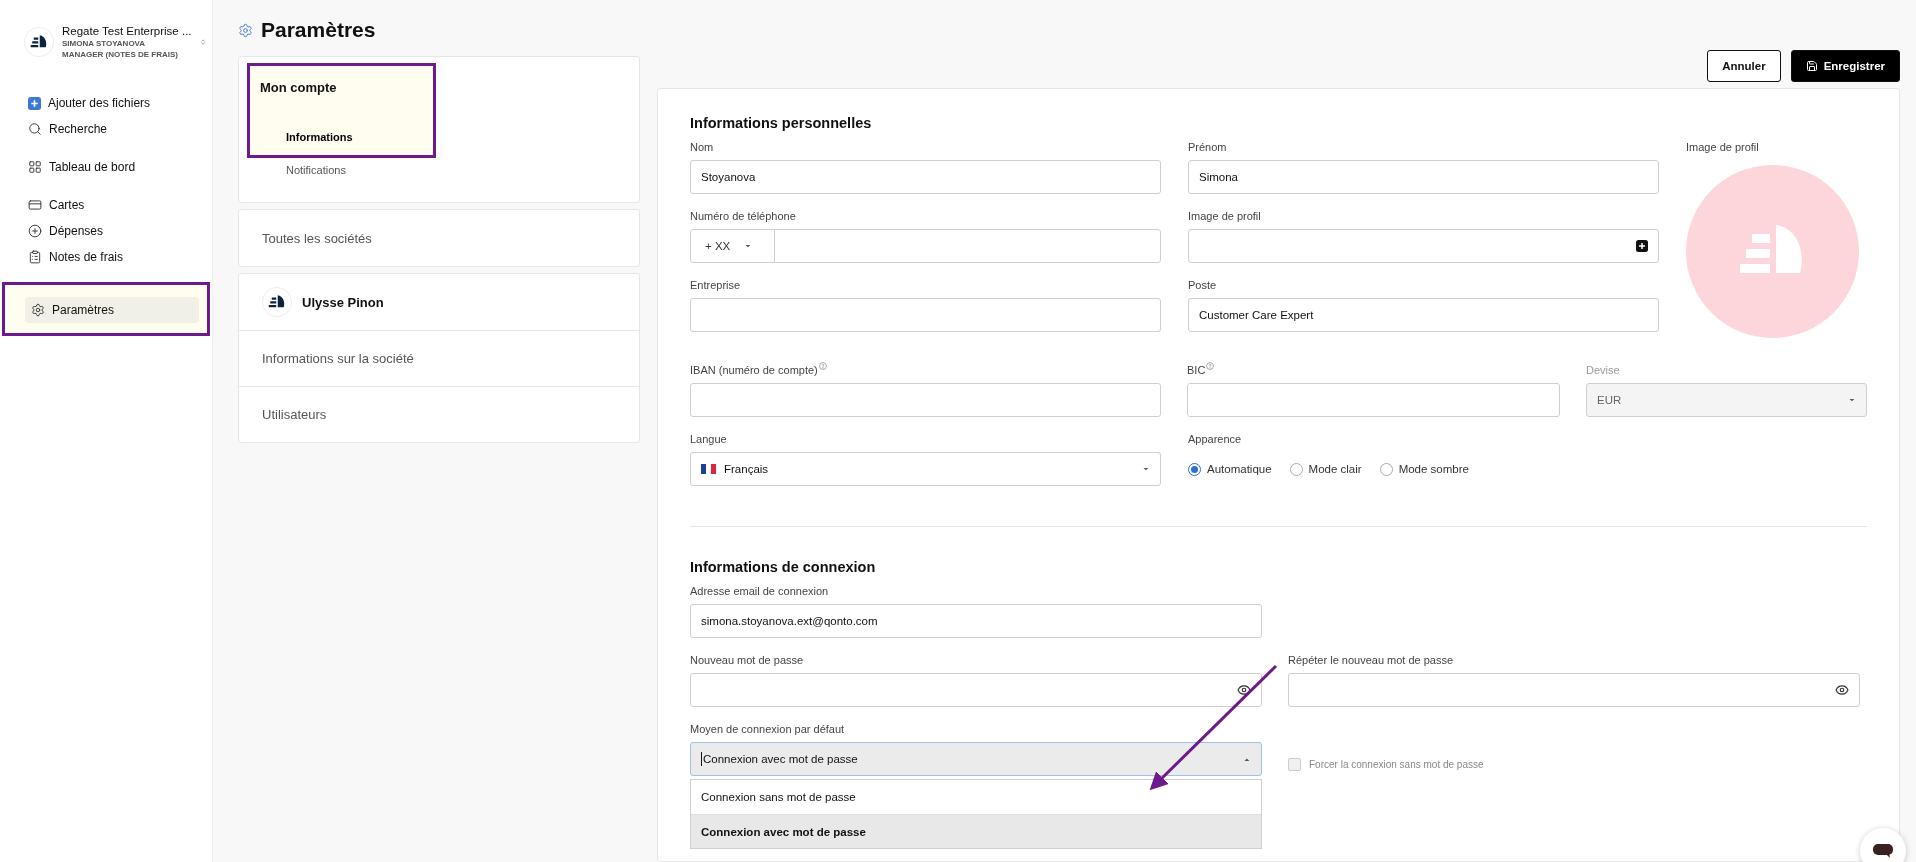 Image resolution: width=1916 pixels, height=862 pixels. I want to click on save-button: Enregistrer, so click(1845, 66).